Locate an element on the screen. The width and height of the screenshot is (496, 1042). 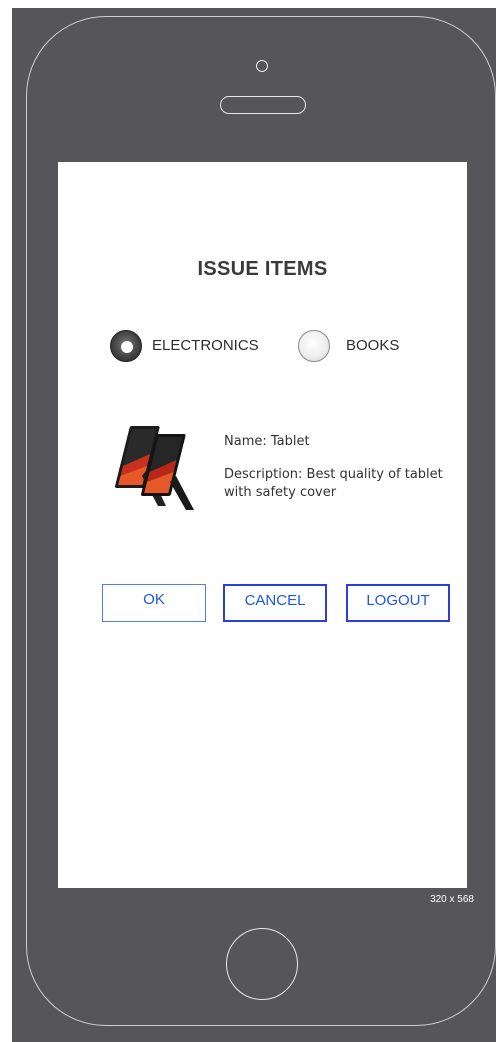
radio-books-label: BOOKS is located at coordinates (372, 345).